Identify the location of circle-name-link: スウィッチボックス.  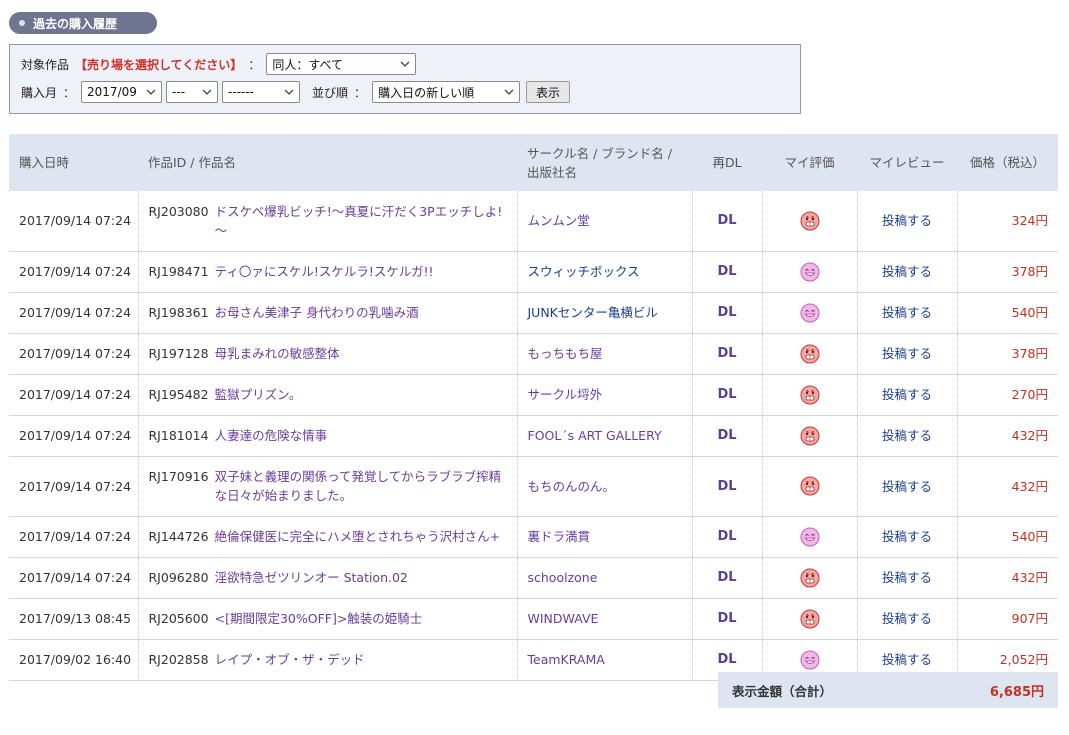
(604, 272).